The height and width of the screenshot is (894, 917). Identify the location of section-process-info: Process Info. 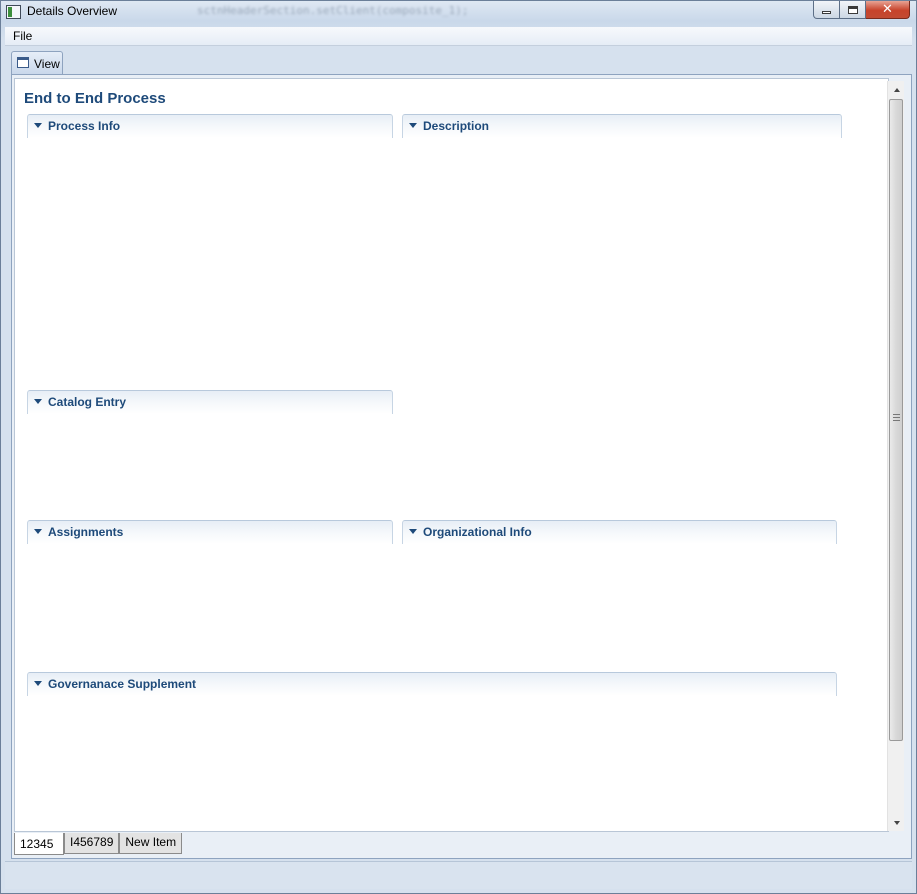
(210, 126).